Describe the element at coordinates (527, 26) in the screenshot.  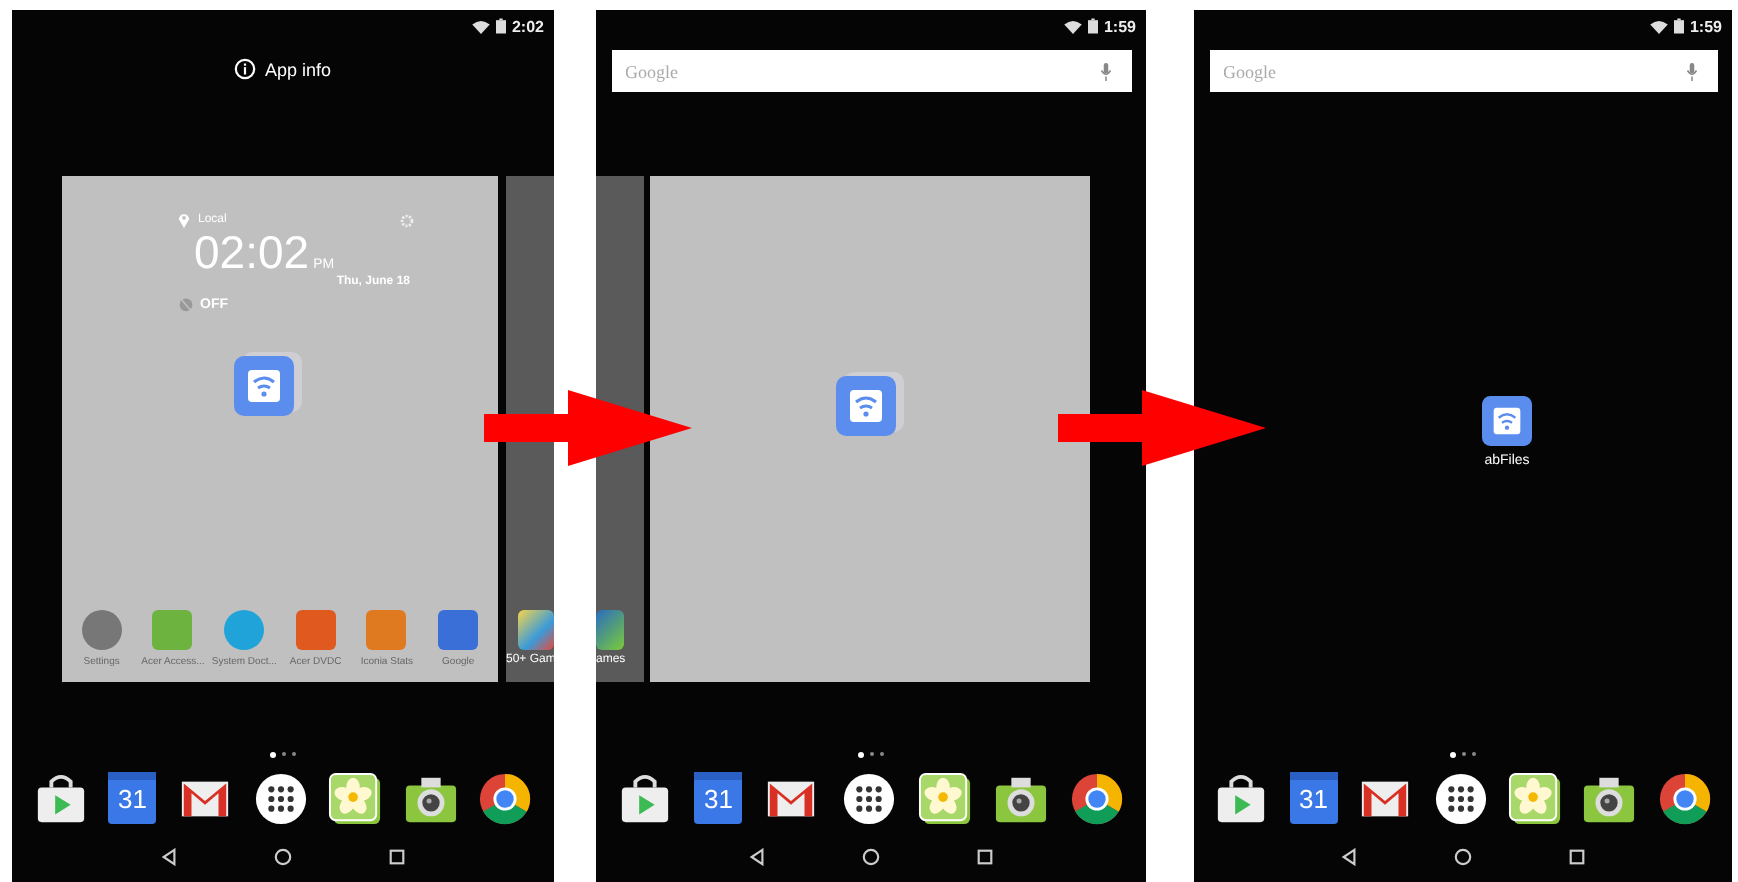
I see `status-time: 2:02` at that location.